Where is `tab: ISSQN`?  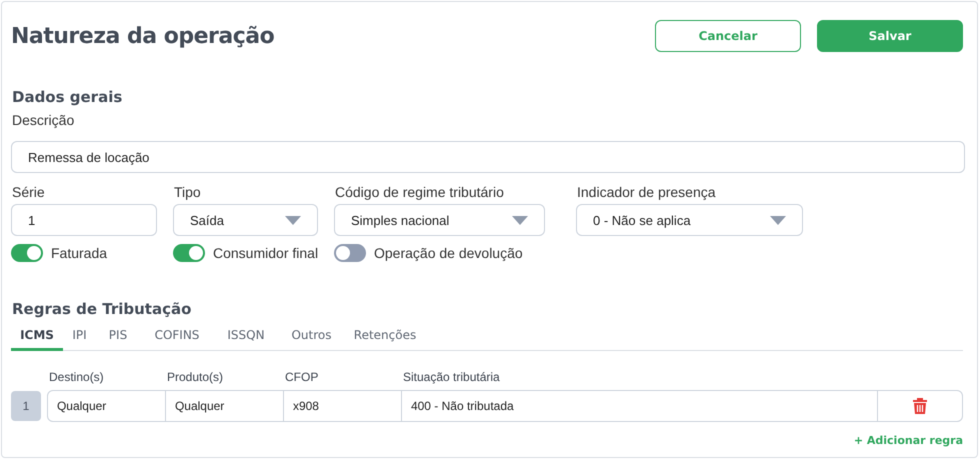 tab: ISSQN is located at coordinates (246, 337).